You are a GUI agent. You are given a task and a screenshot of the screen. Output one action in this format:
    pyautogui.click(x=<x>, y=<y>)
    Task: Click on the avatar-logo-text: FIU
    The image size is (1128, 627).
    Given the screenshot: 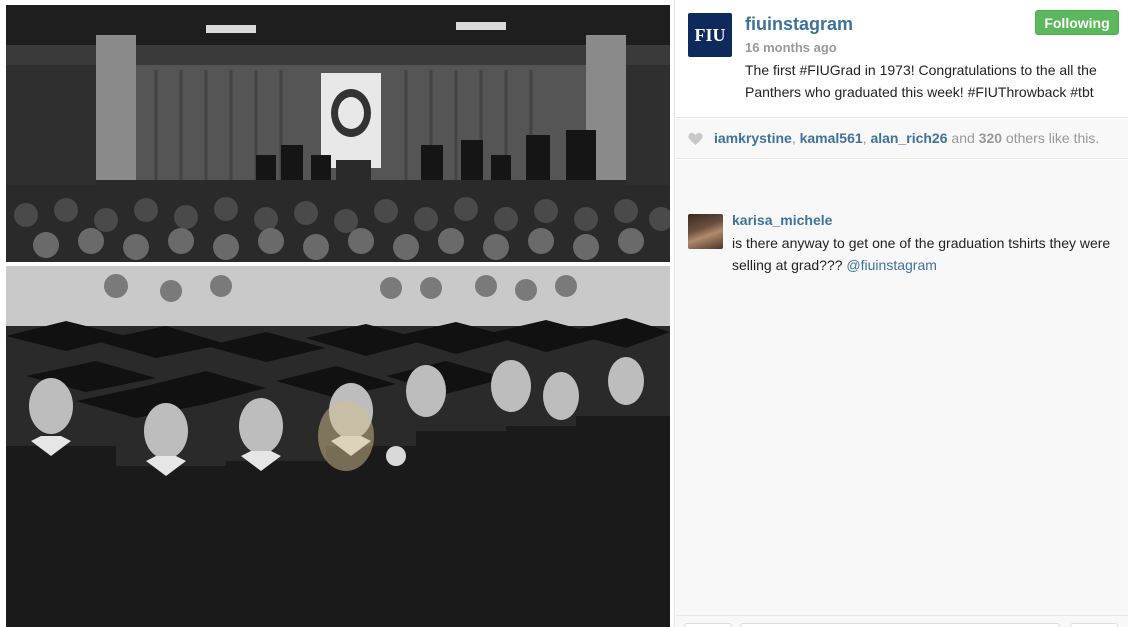 What is the action you would take?
    pyautogui.click(x=710, y=34)
    